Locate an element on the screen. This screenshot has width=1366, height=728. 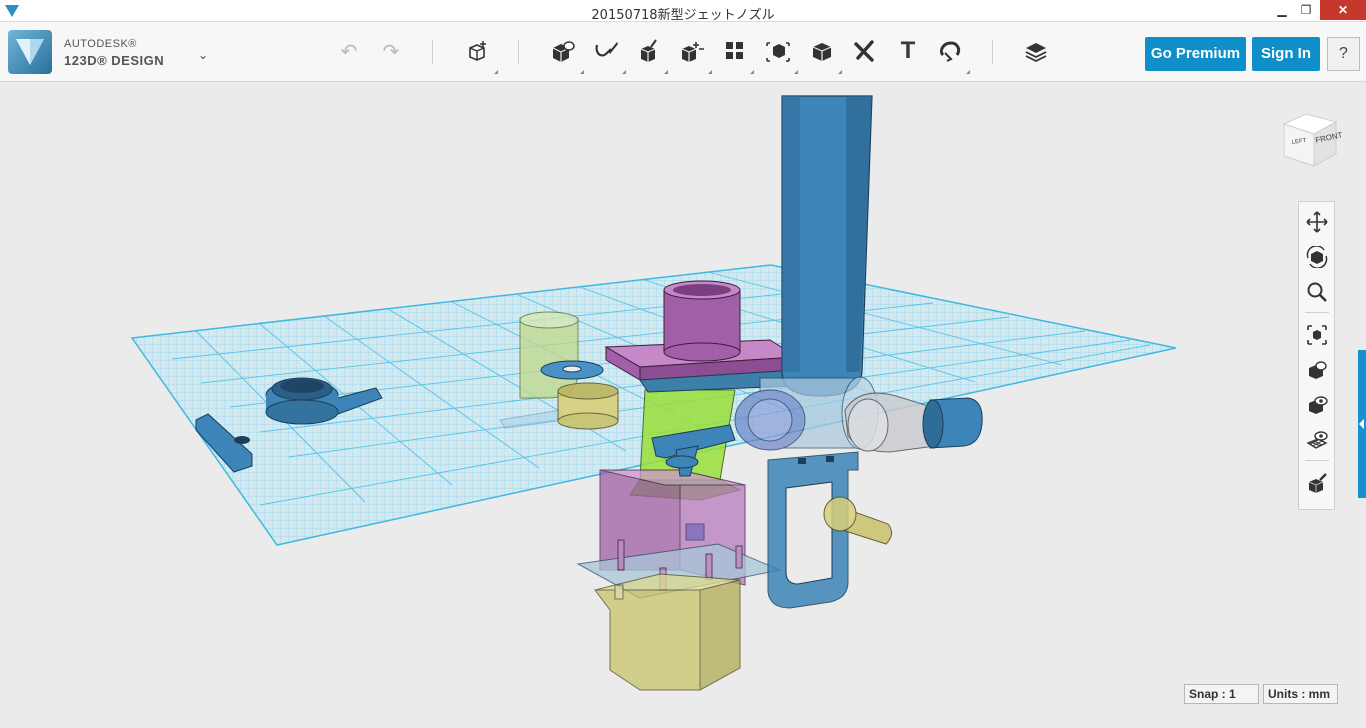
visibility-icon is located at coordinates (1317, 405).